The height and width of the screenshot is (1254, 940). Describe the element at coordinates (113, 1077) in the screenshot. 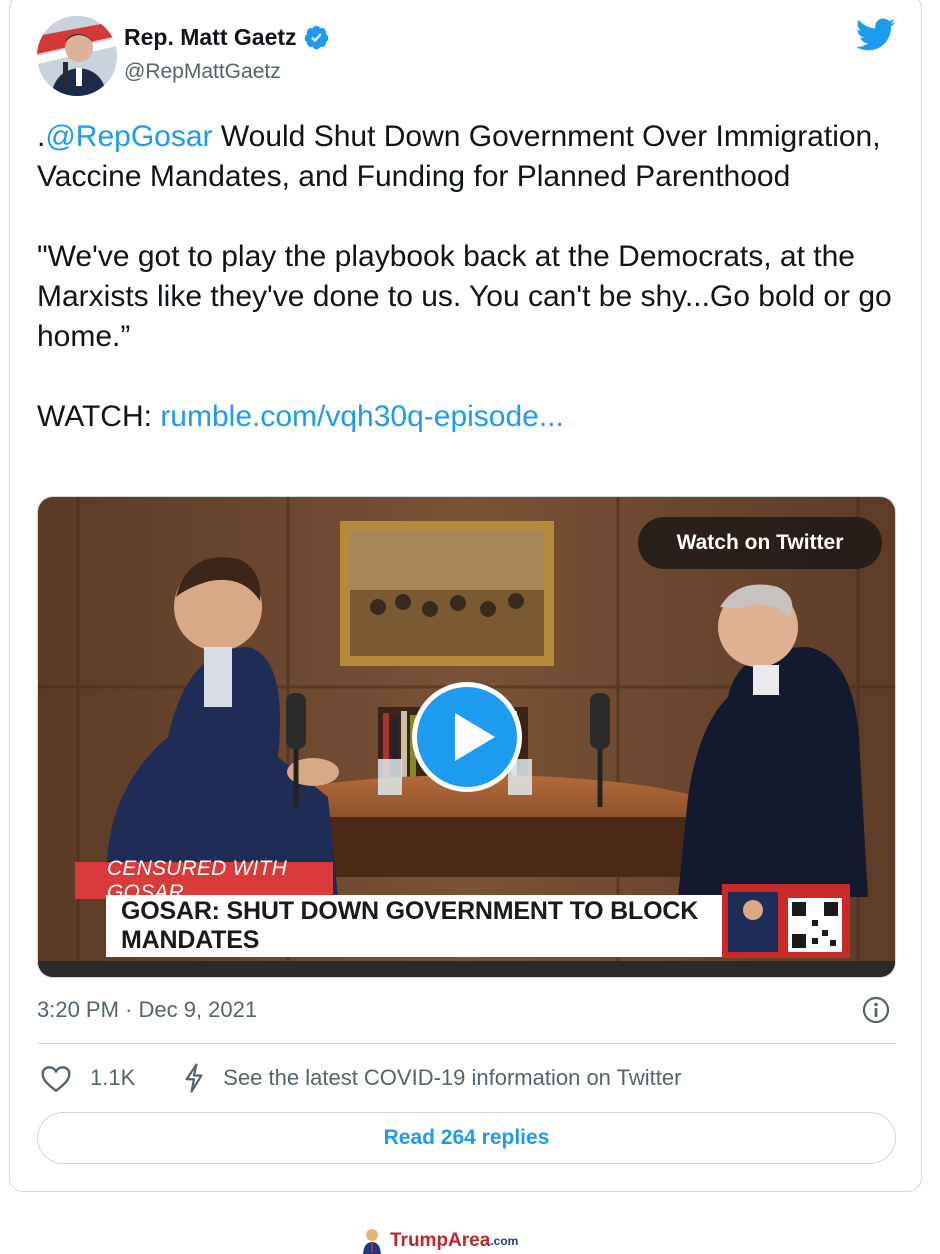

I see `like-count: 1.1K` at that location.